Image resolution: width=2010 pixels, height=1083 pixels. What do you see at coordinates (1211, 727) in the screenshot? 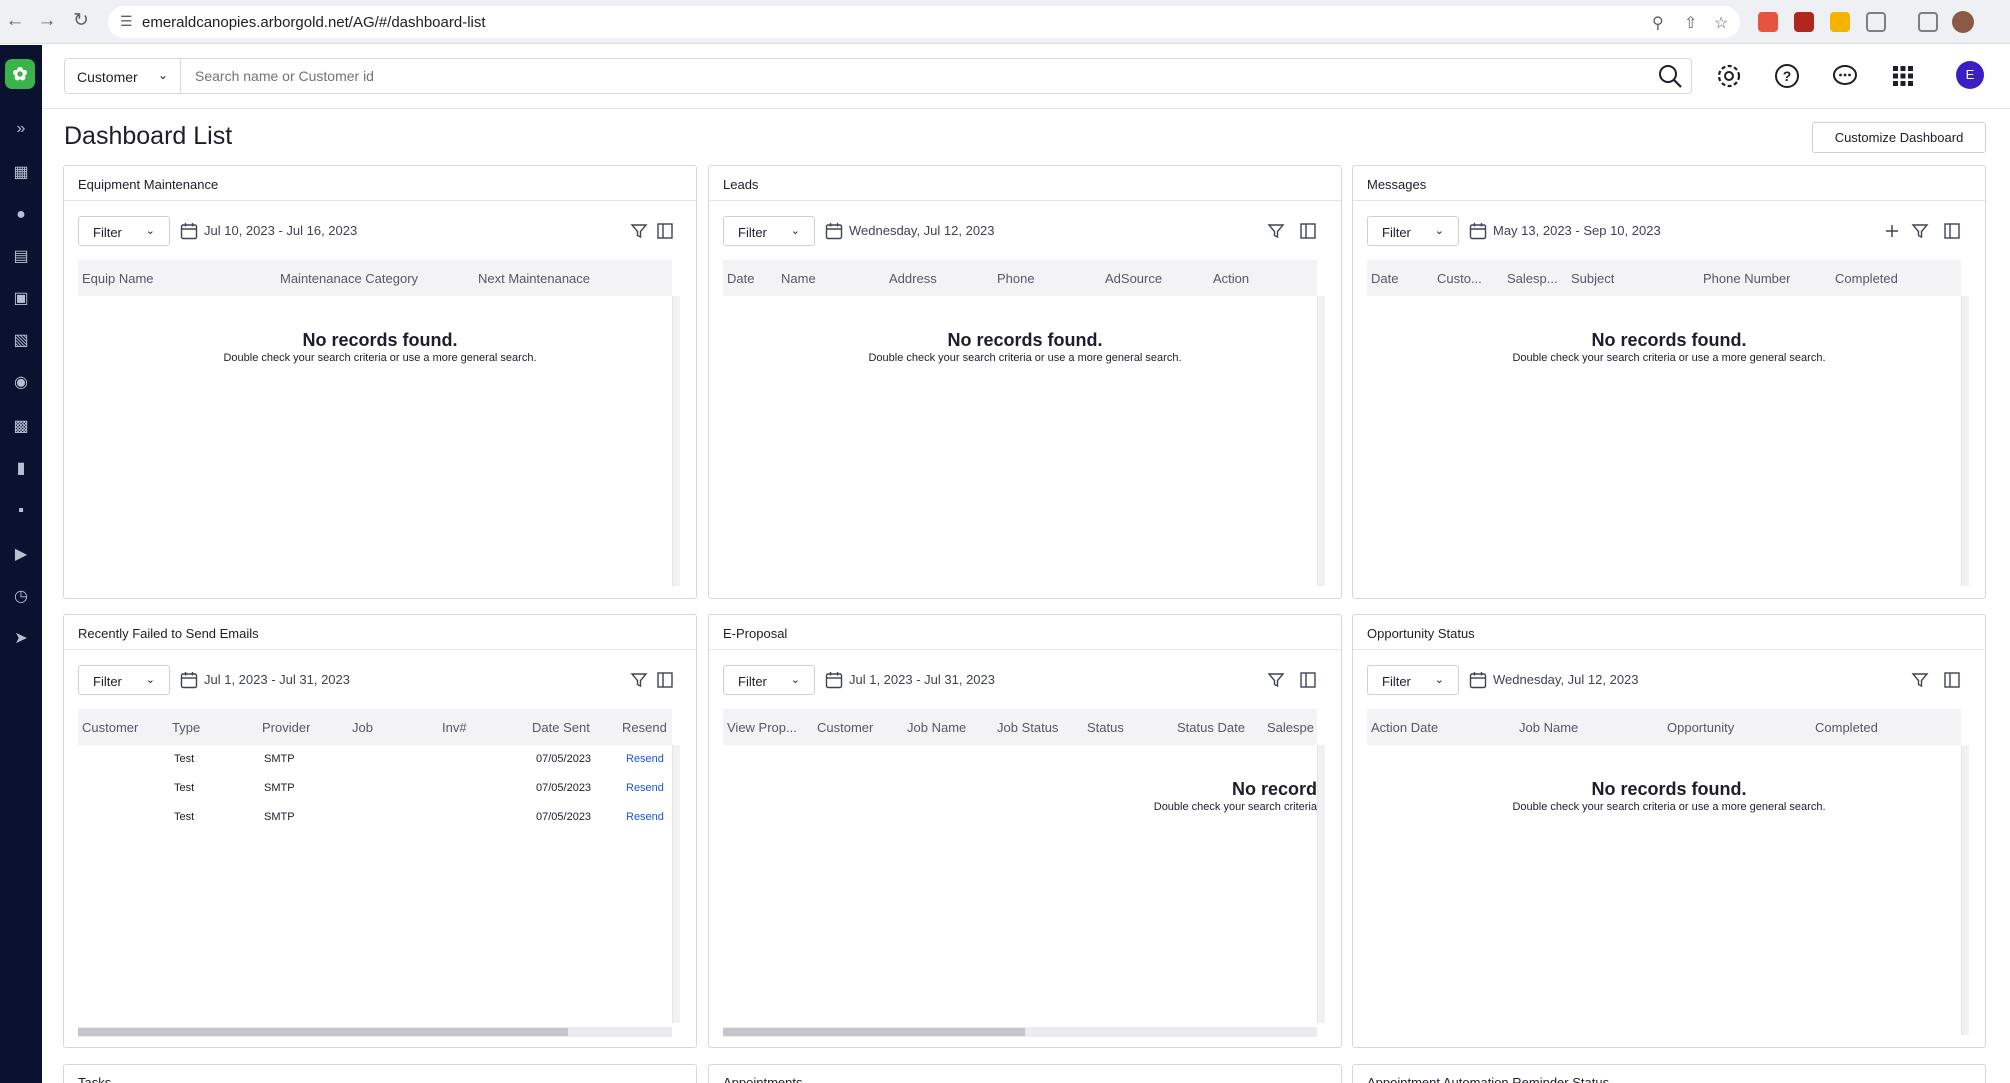
I see `column-header: Status Date` at bounding box center [1211, 727].